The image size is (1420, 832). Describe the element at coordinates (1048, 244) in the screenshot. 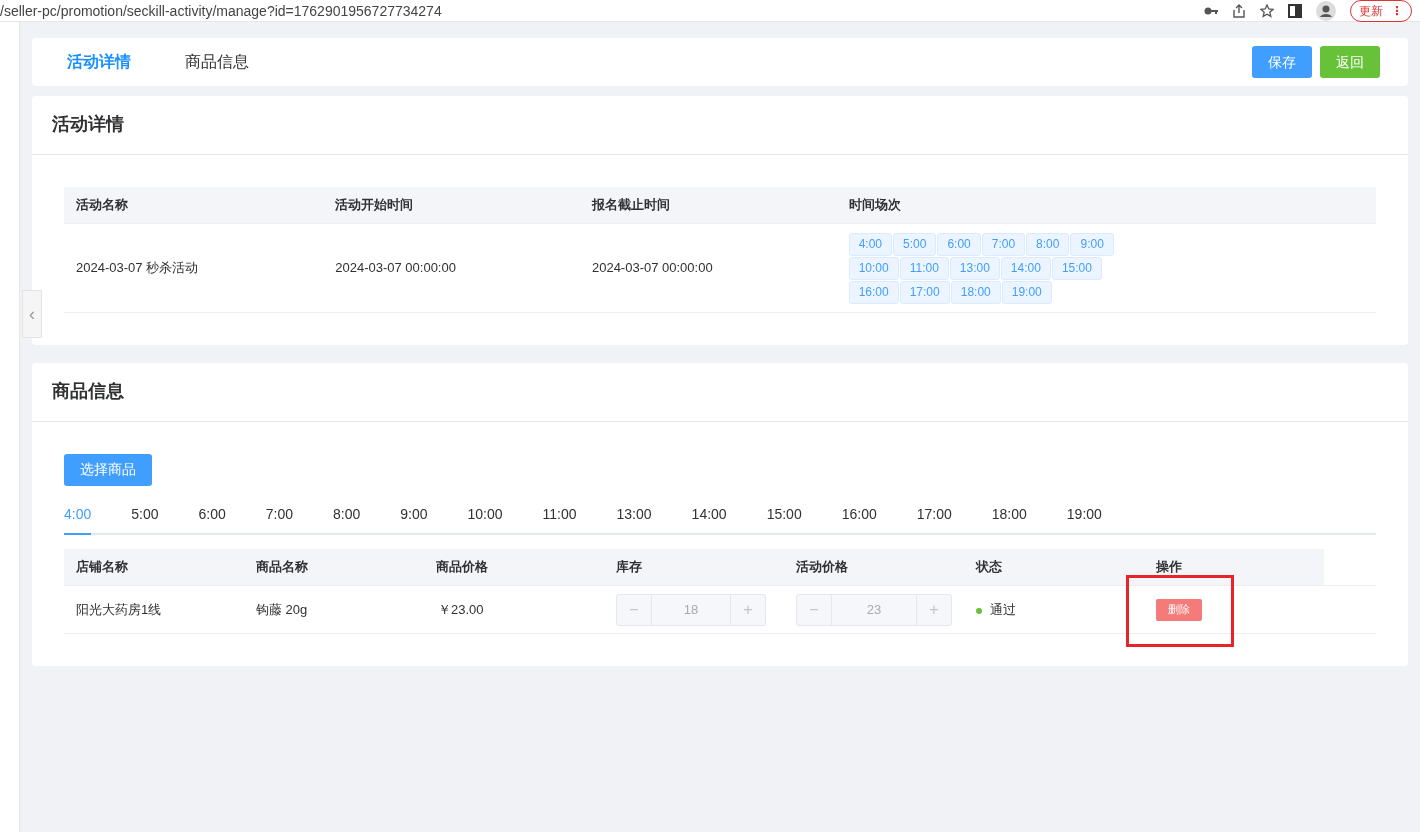

I see `time-slot-tag: 8:00` at that location.